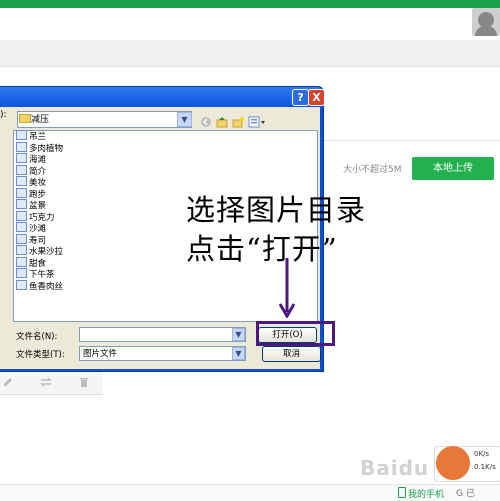 This screenshot has width=500, height=501. I want to click on annotation-line-1: 选择图片目录, so click(276, 210).